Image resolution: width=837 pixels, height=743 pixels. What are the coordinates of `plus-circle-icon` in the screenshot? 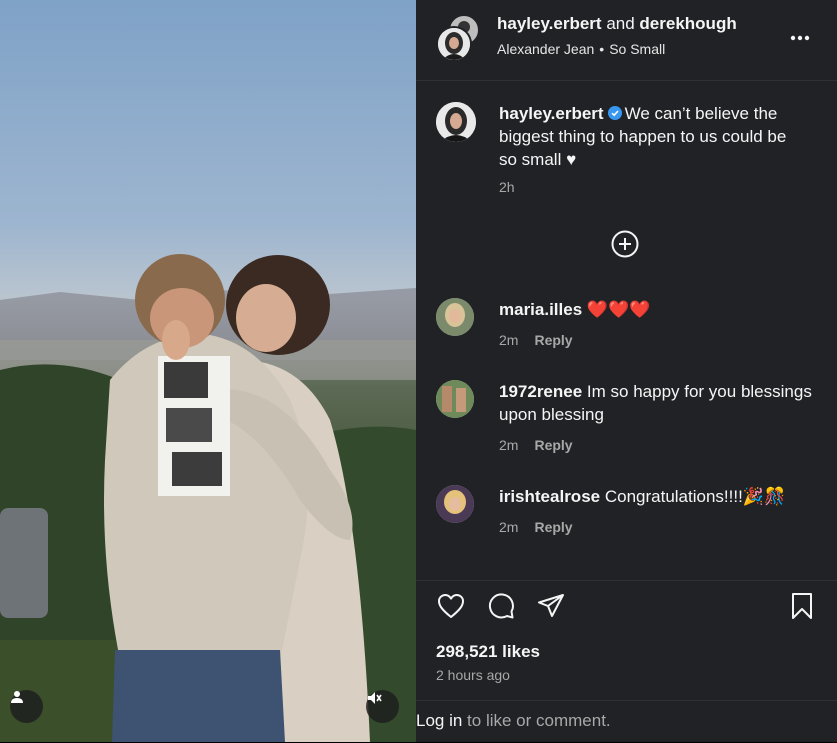 It's located at (625, 244).